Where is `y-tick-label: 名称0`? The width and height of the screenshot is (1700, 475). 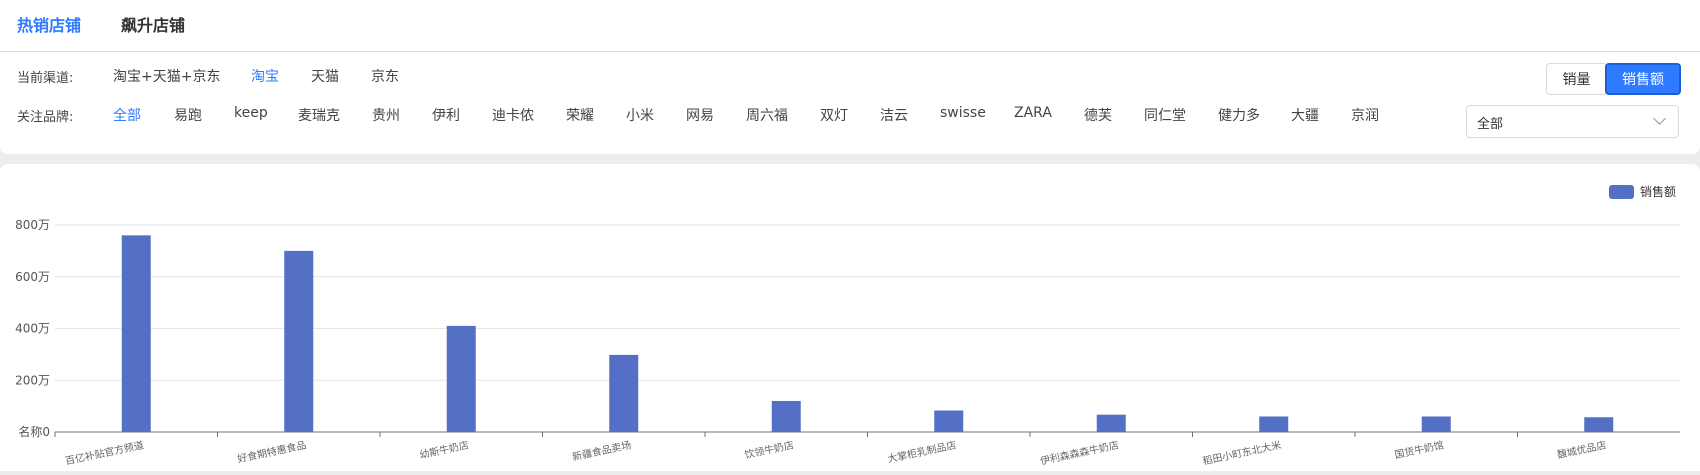 y-tick-label: 名称0 is located at coordinates (34, 431).